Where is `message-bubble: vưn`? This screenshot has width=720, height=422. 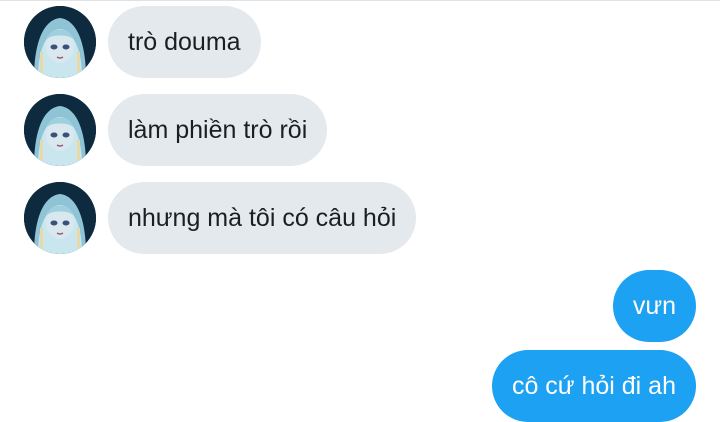
message-bubble: vưn is located at coordinates (654, 306).